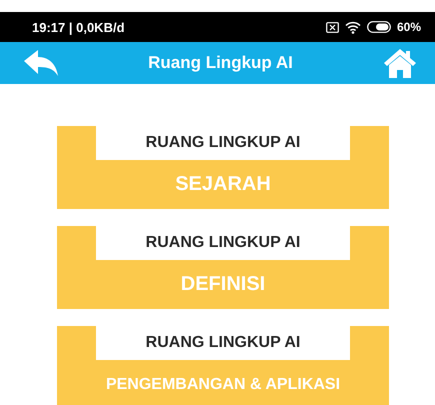  I want to click on back-icon, so click(41, 63).